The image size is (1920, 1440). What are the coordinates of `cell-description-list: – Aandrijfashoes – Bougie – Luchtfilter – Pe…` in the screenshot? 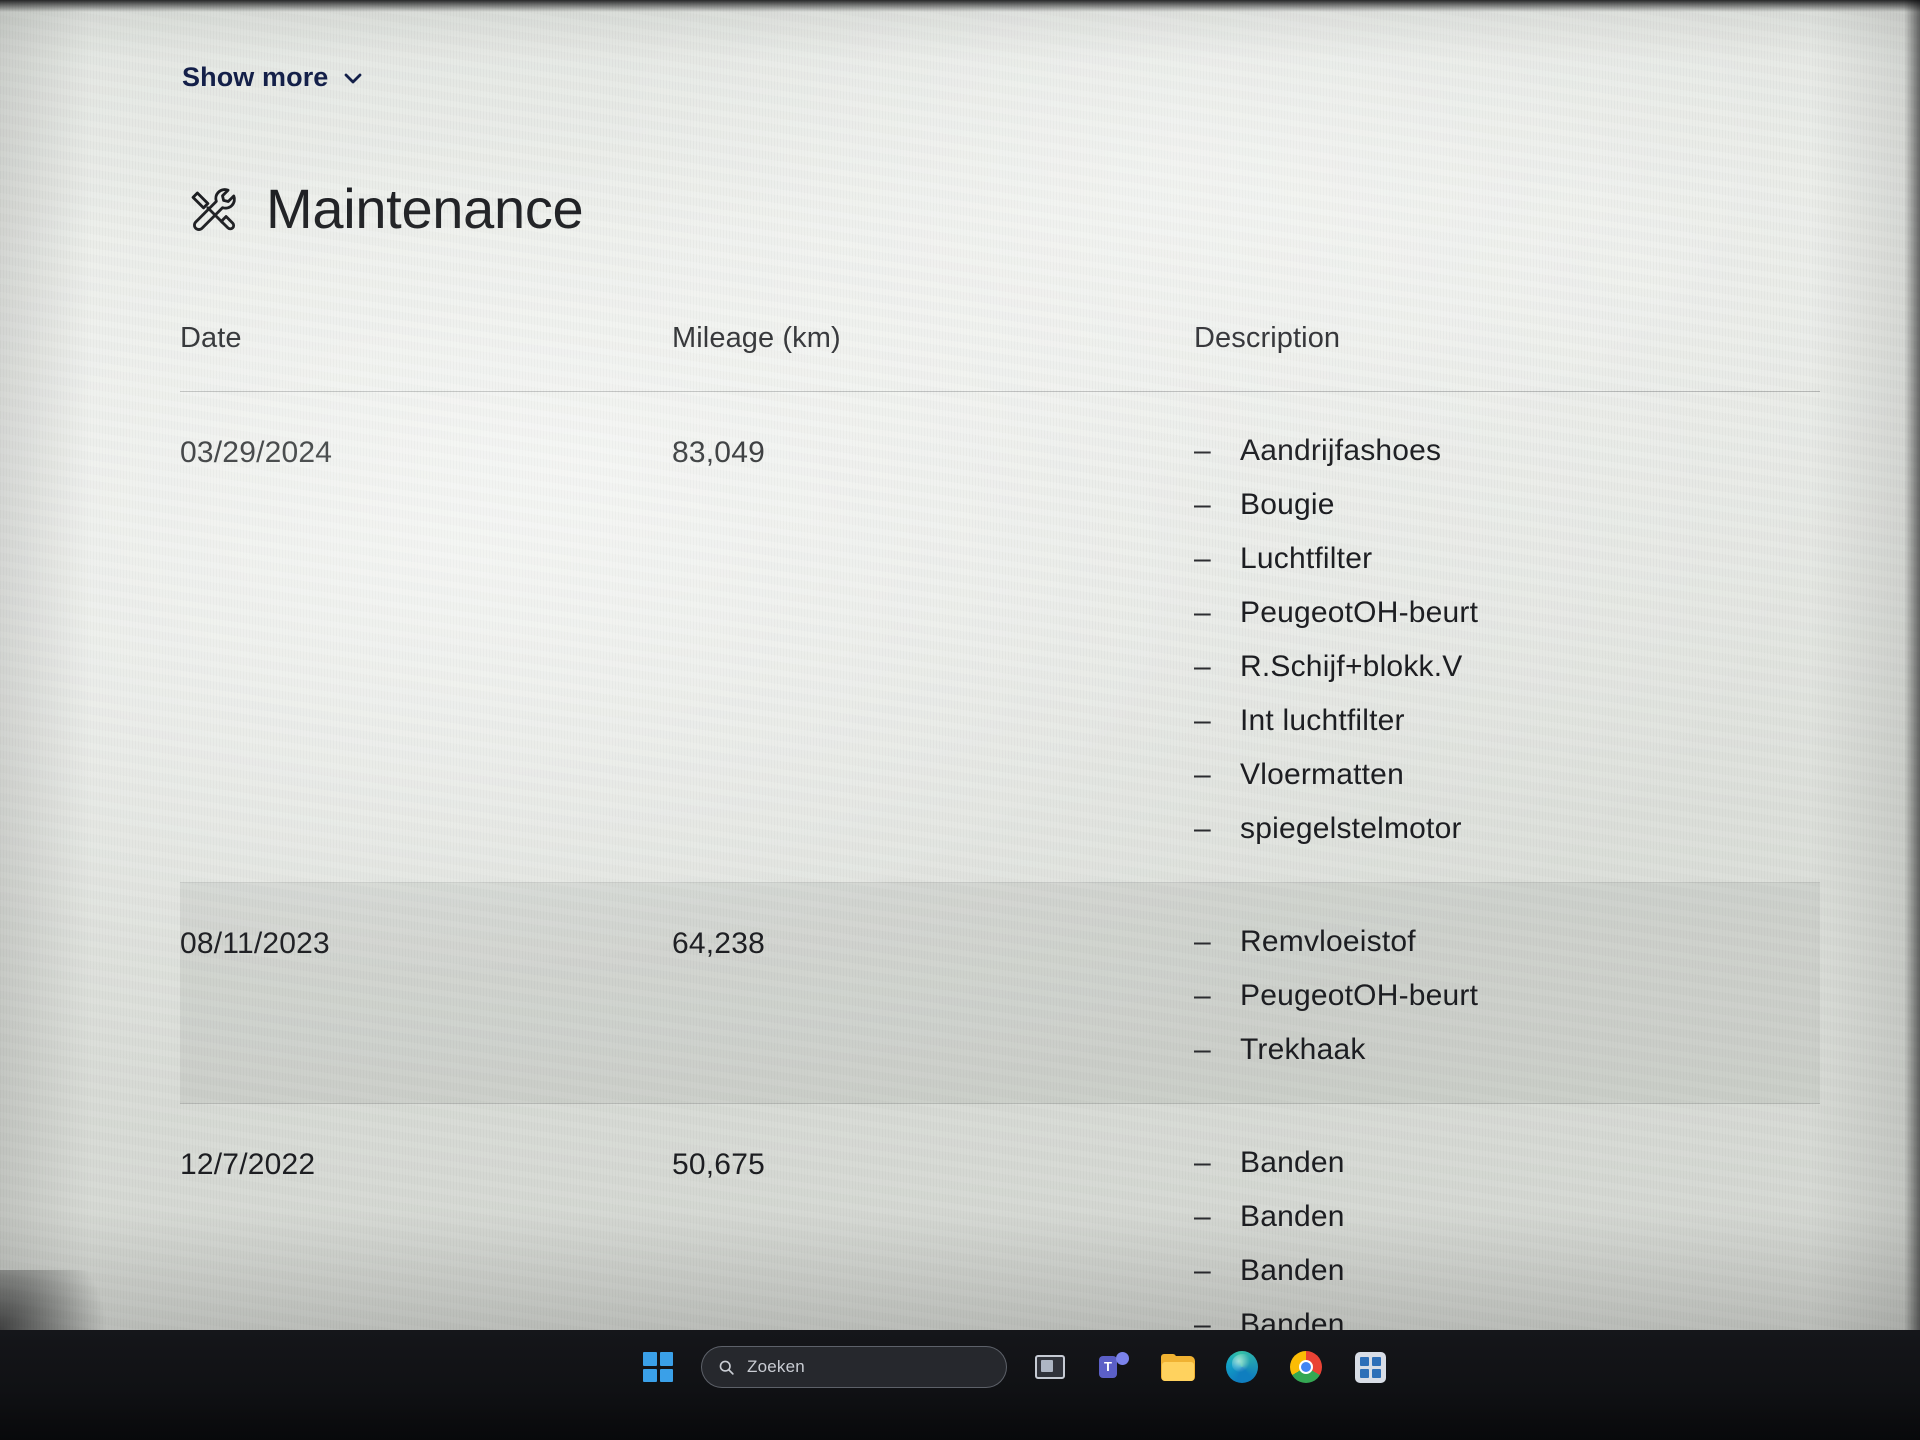 It's located at (1495, 640).